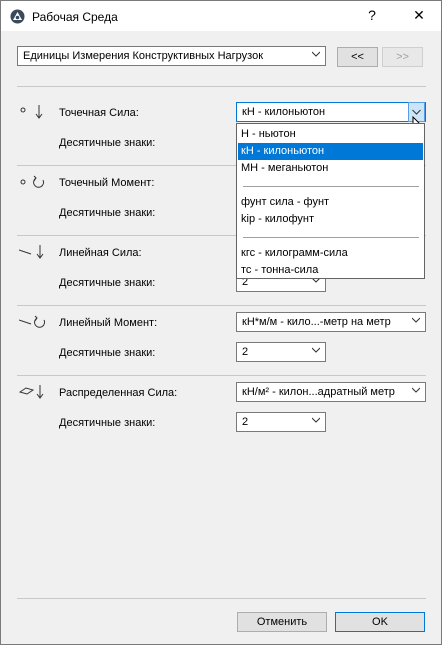  I want to click on distributed-force-unit-value: кН/м² - килон...адратный метр, so click(318, 392).